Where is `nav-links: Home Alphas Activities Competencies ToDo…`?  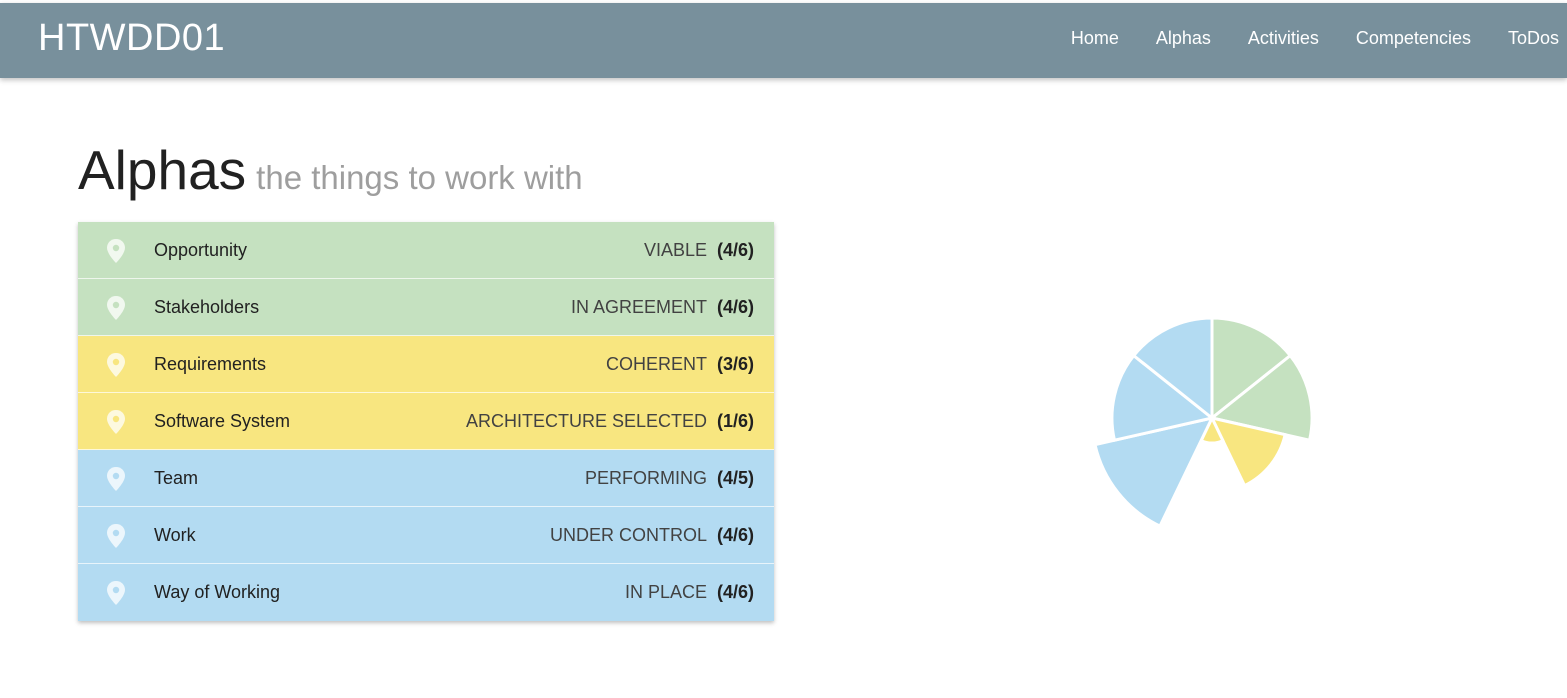 nav-links: Home Alphas Activities Competencies ToDo… is located at coordinates (1296, 38).